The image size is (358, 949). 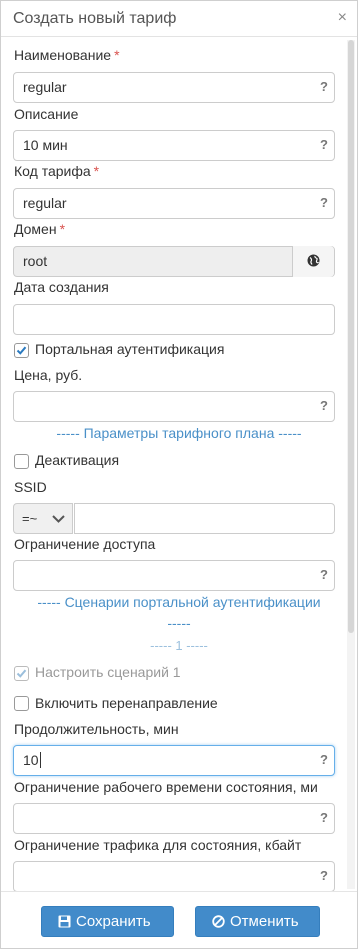 I want to click on name-label: Наименование *, so click(x=67, y=55).